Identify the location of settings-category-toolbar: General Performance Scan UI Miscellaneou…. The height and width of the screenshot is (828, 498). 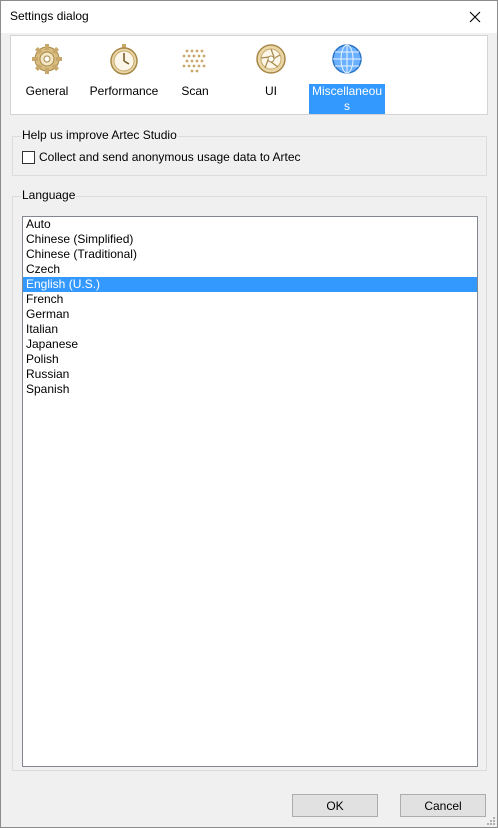
(249, 75).